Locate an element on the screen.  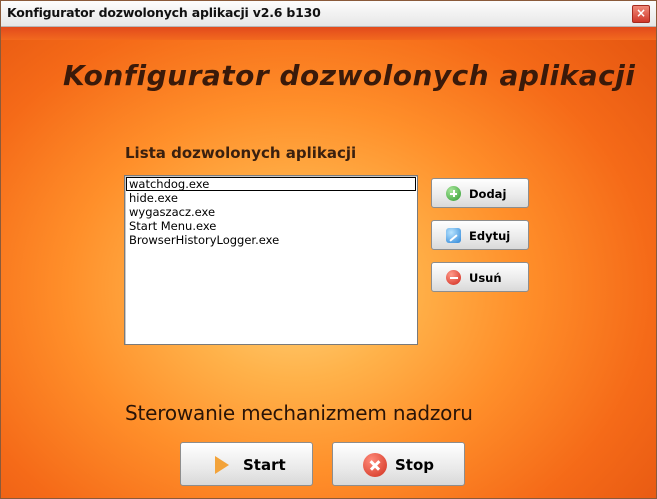
add-button: Dodaj is located at coordinates (480, 193).